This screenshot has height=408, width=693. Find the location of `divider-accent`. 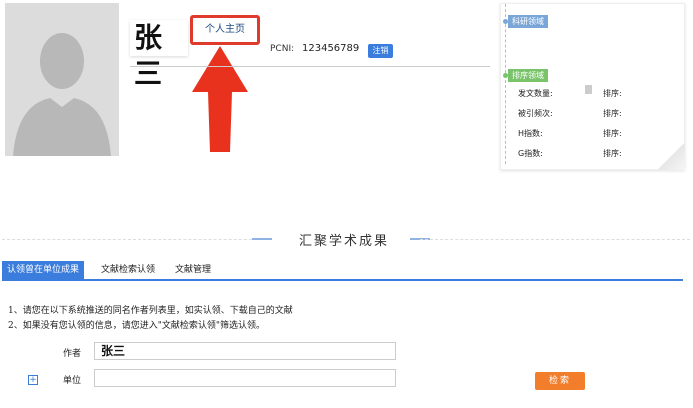

divider-accent is located at coordinates (262, 239).